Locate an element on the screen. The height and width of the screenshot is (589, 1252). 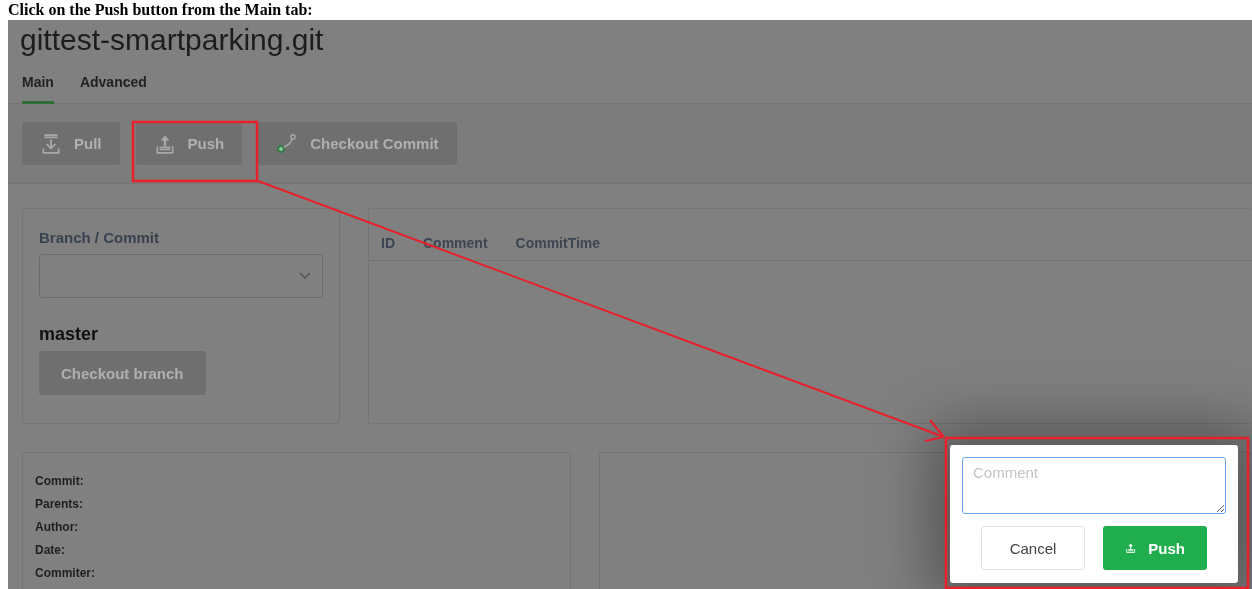
field-label: Commit: is located at coordinates (60, 481).